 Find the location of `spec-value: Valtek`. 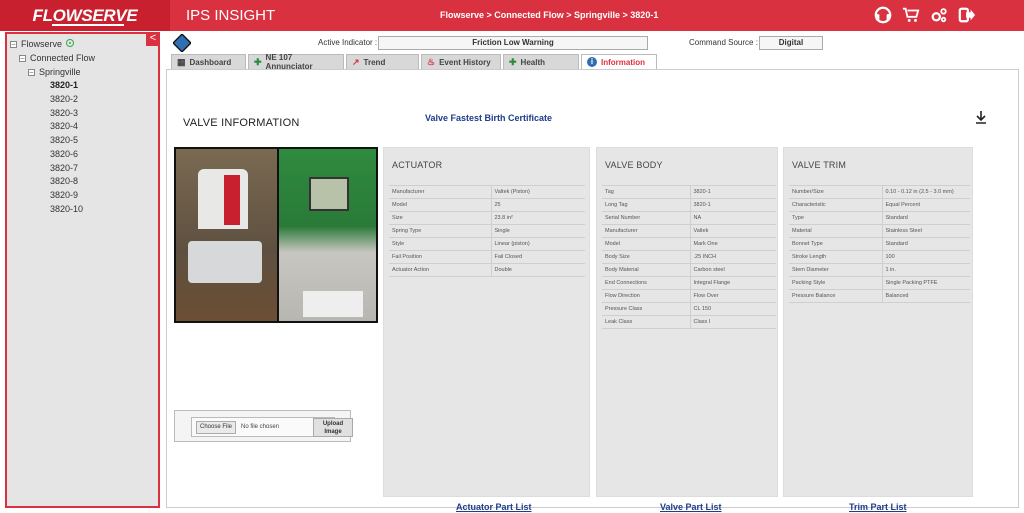

spec-value: Valtek is located at coordinates (733, 231).